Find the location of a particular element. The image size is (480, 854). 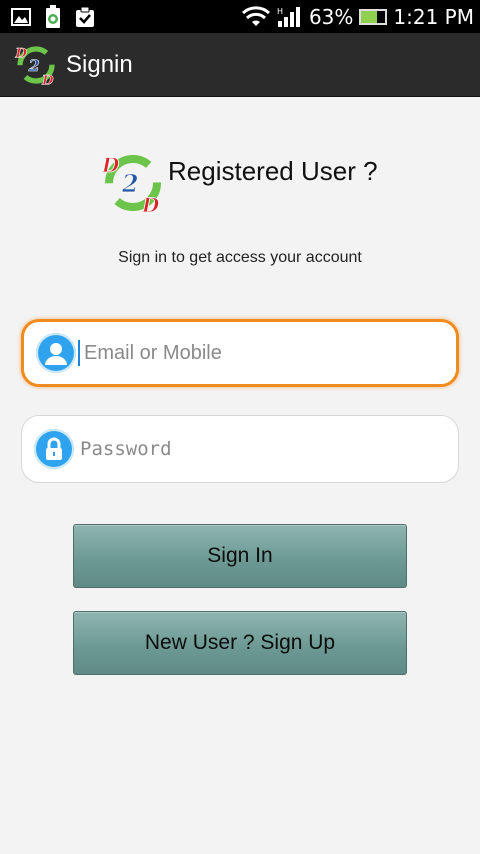

sign-in-button: Sign In is located at coordinates (240, 556).